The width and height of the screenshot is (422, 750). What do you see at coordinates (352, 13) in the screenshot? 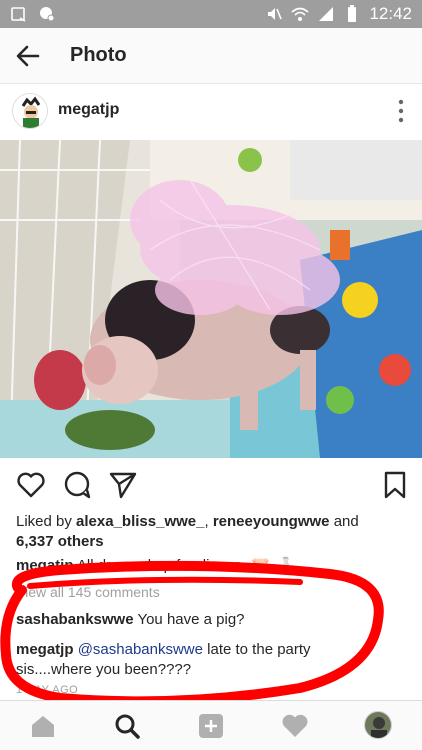
I see `battery-icon` at bounding box center [352, 13].